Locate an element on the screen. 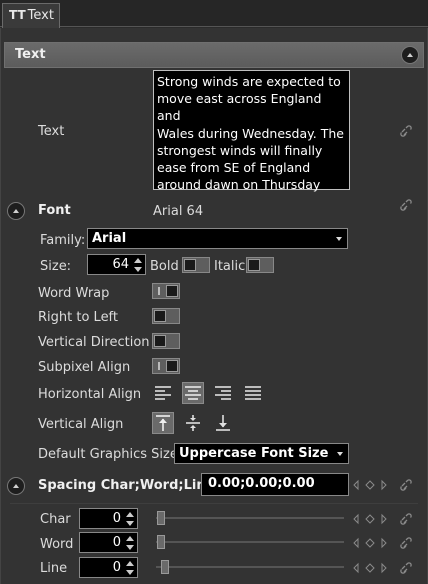 The image size is (428, 584). word-wrap-toggle is located at coordinates (166, 291).